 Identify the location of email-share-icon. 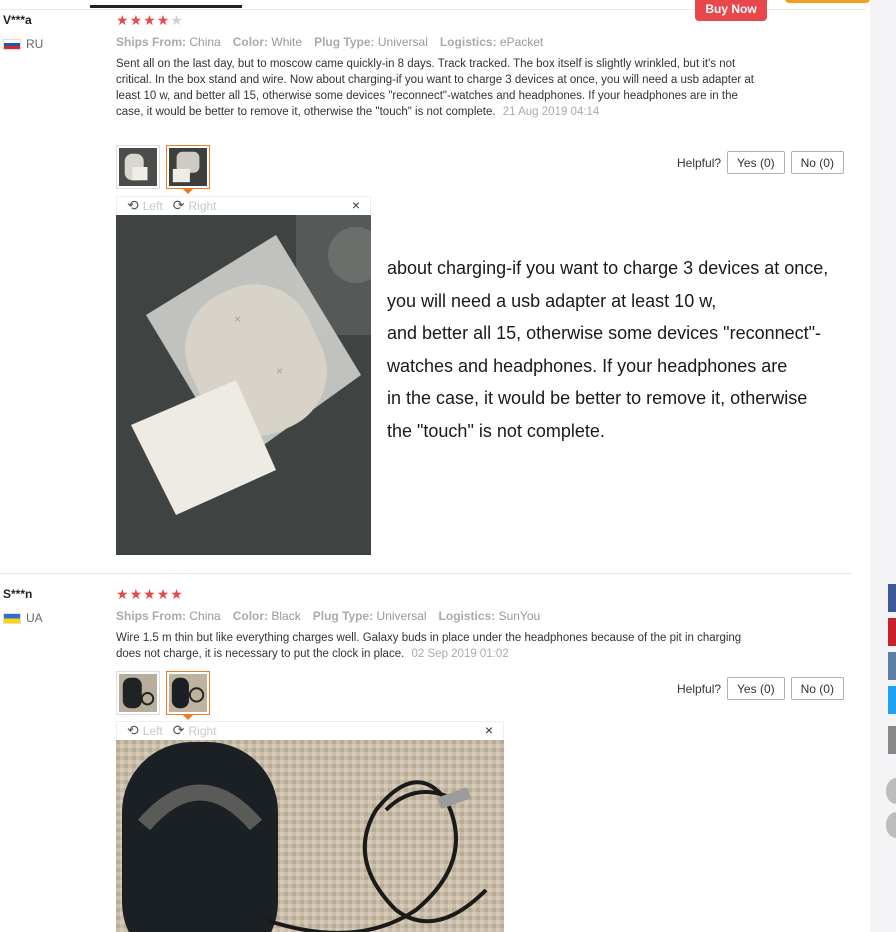
(892, 740).